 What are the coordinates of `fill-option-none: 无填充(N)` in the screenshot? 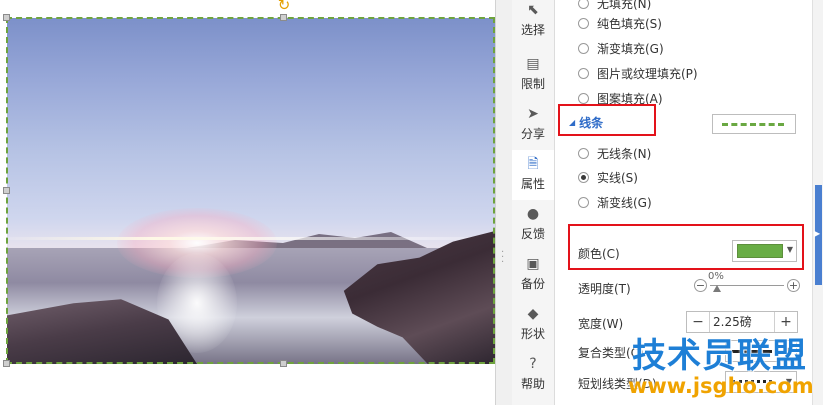 It's located at (614, 6).